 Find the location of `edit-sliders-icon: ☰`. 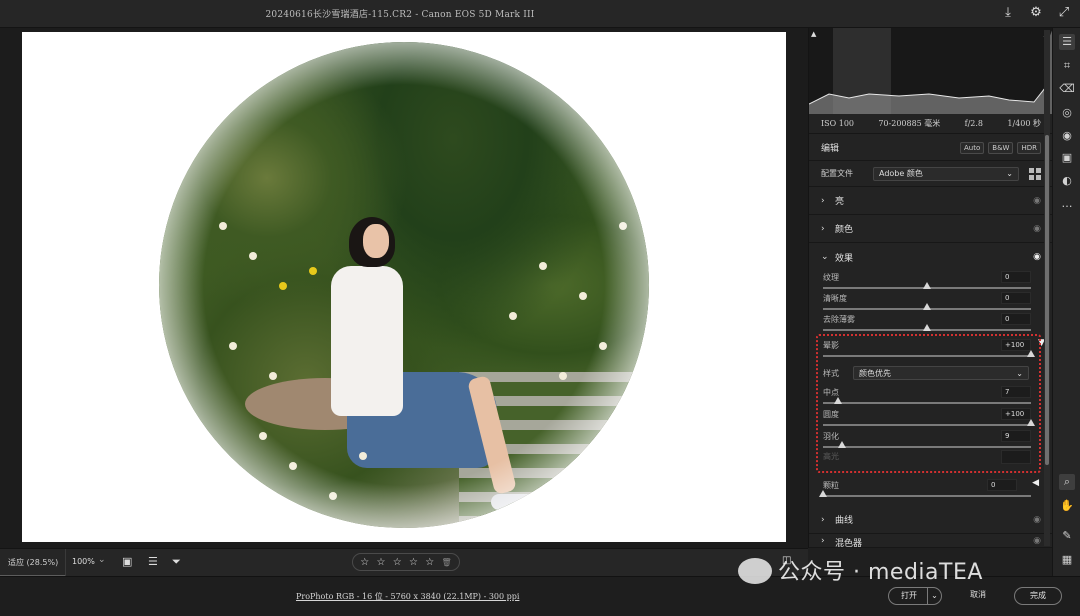

edit-sliders-icon: ☰ is located at coordinates (1067, 42).